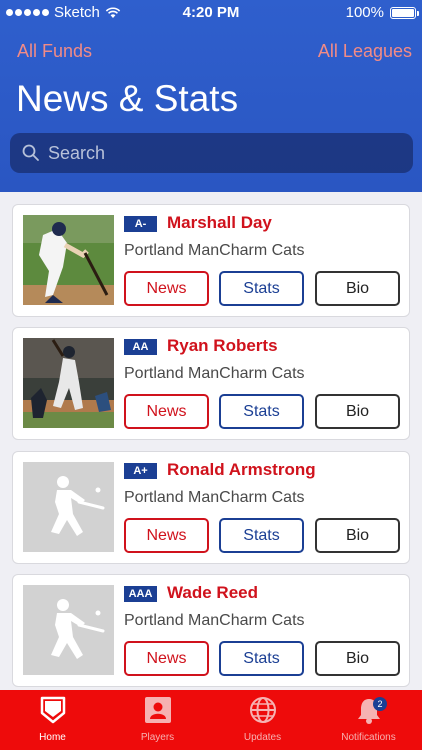  I want to click on tab-label: Players, so click(157, 737).